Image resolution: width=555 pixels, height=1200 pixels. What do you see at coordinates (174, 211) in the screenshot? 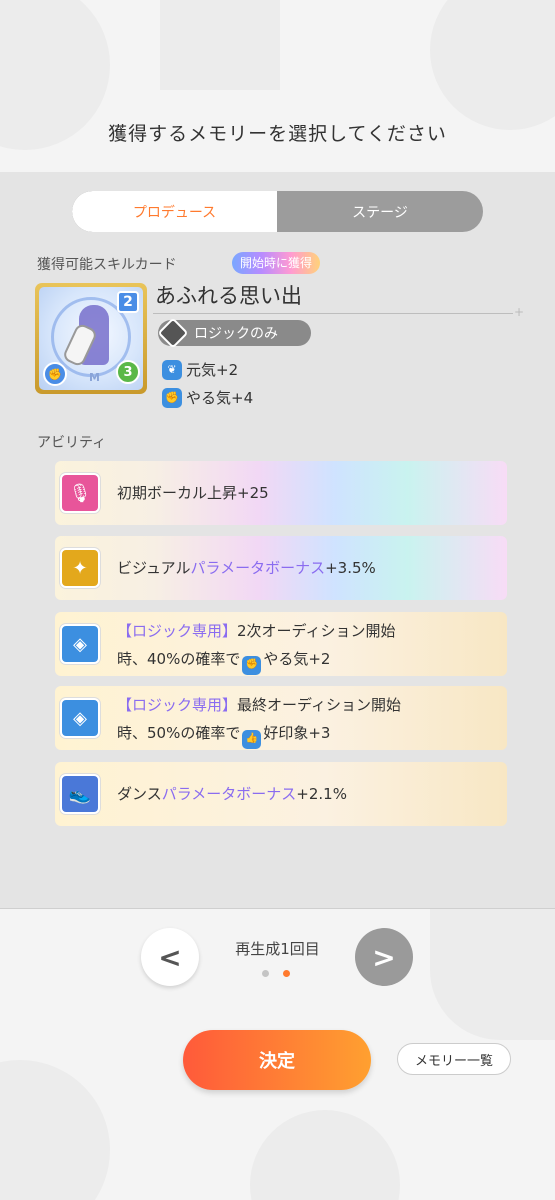
I see `tab-produce: プロデュース` at bounding box center [174, 211].